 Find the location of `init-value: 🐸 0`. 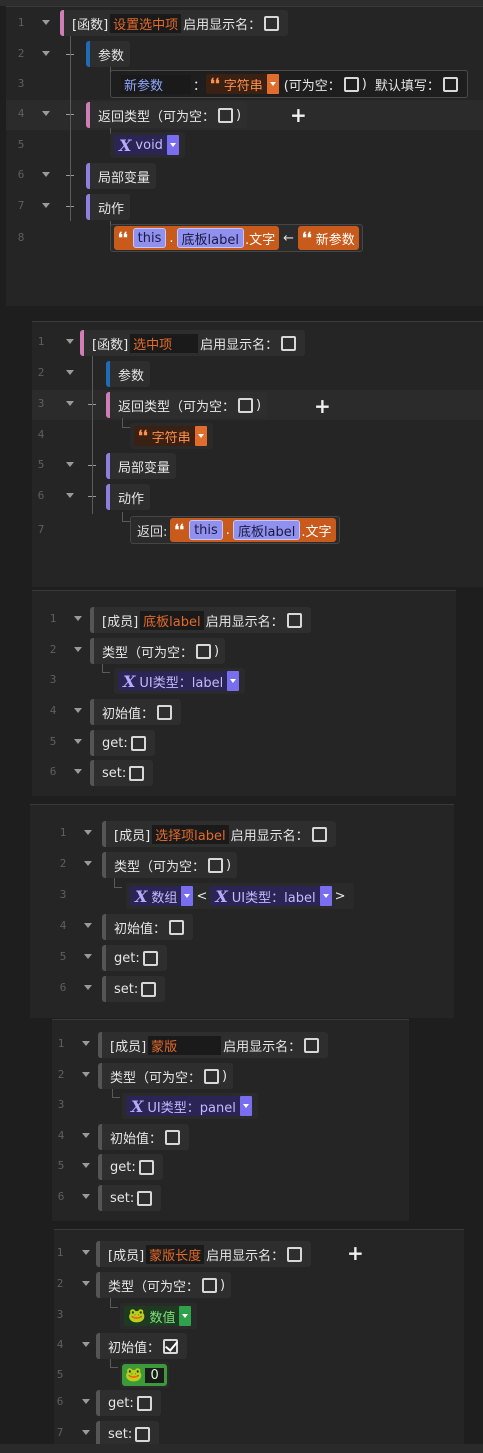

init-value: 🐸 0 is located at coordinates (144, 1375).